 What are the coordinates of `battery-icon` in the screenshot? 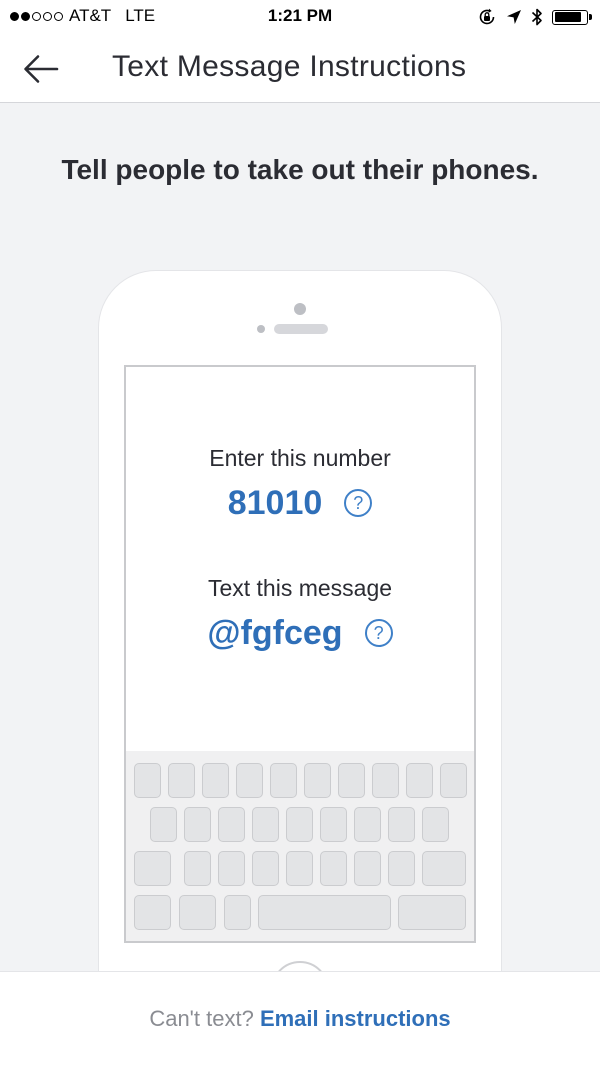 It's located at (572, 17).